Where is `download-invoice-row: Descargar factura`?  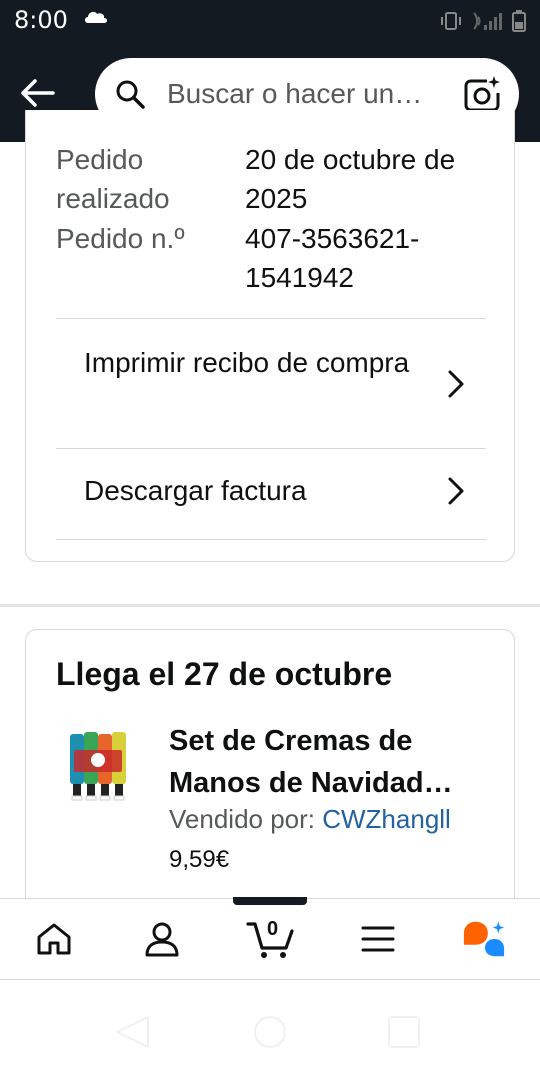 download-invoice-row: Descargar factura is located at coordinates (271, 494).